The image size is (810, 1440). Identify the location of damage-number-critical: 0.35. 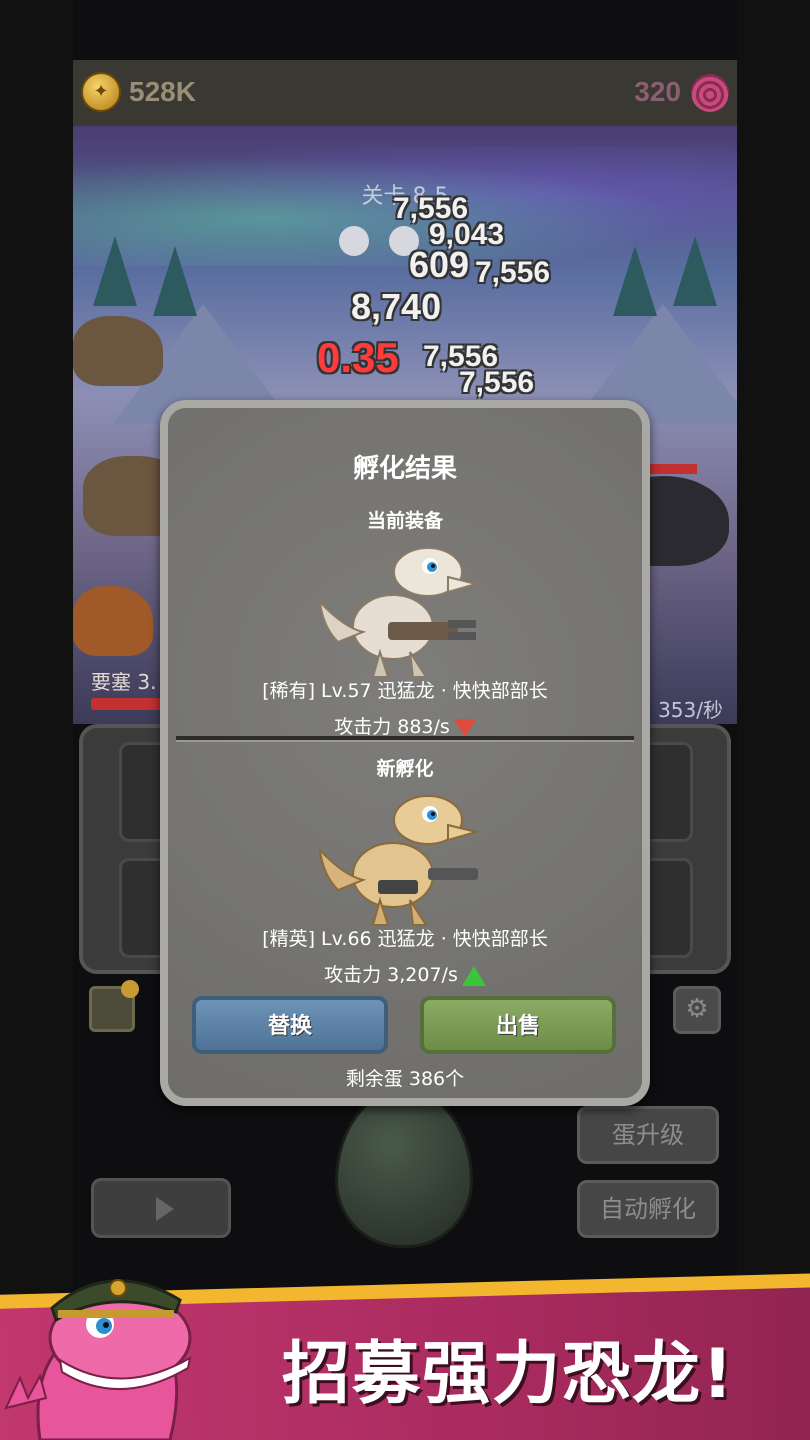
(358, 357).